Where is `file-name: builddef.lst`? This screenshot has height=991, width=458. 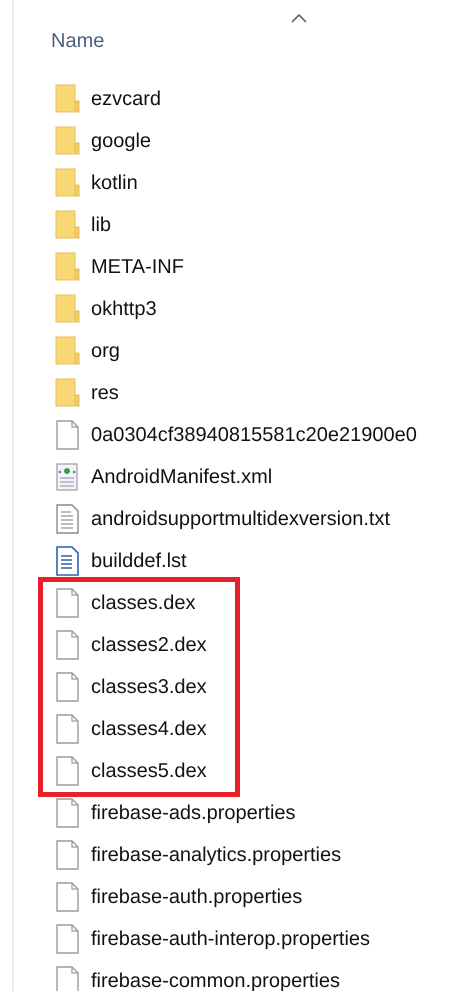 file-name: builddef.lst is located at coordinates (139, 561).